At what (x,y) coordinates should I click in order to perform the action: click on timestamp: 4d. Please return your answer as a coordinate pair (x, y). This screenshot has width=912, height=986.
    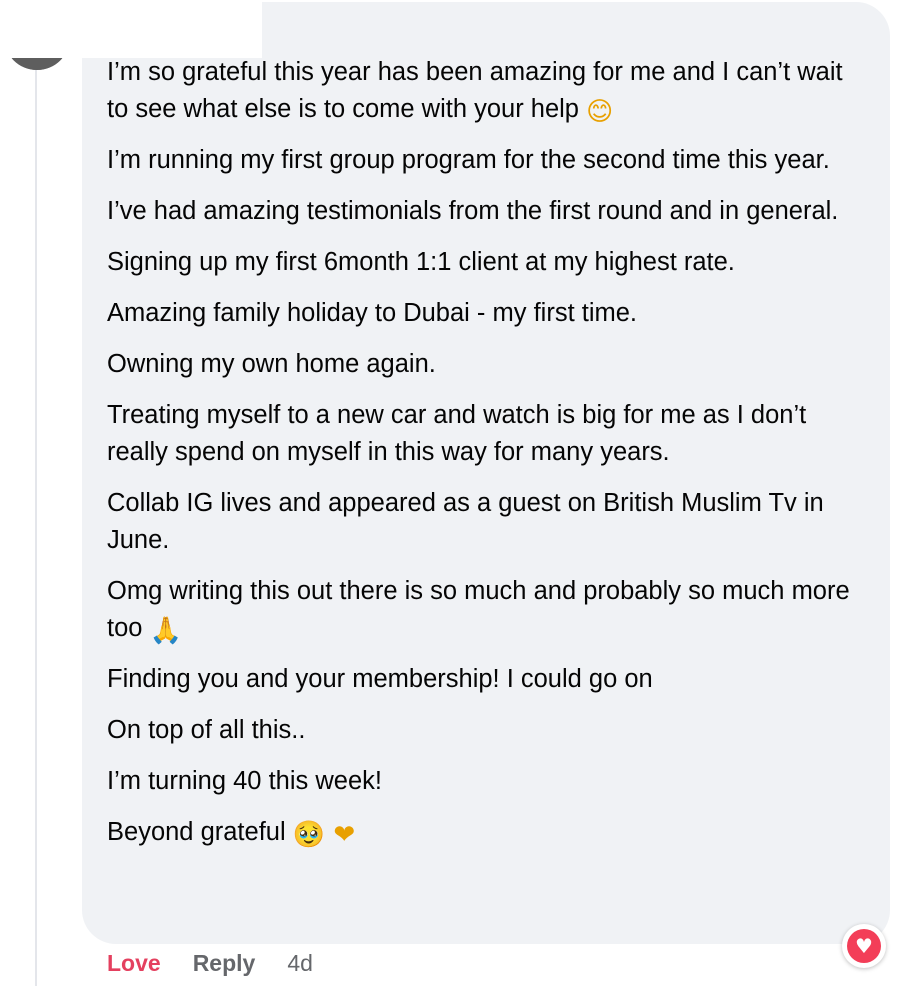
    Looking at the image, I should click on (300, 963).